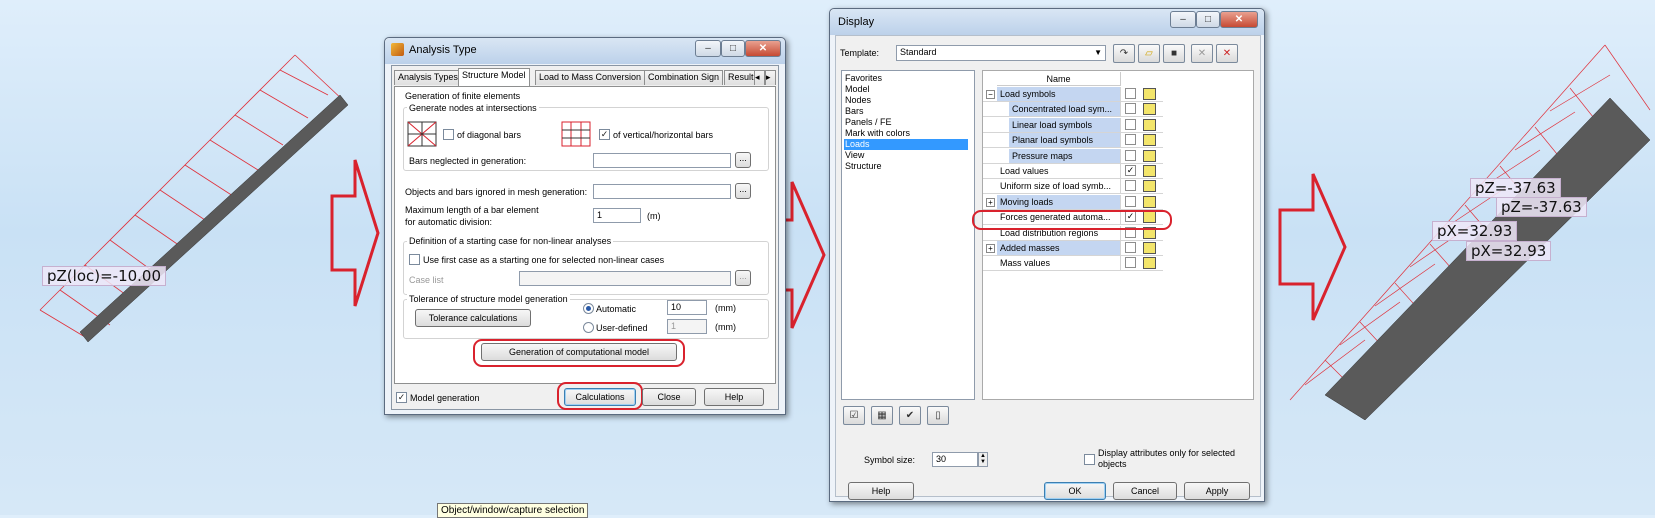 The width and height of the screenshot is (1655, 518). Describe the element at coordinates (990, 94) in the screenshot. I see `collapse-icon: −` at that location.